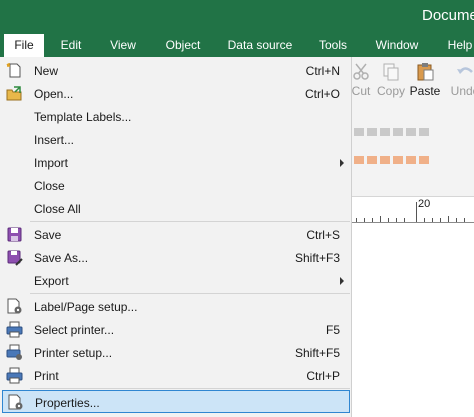  I want to click on menu-object: Object, so click(183, 45).